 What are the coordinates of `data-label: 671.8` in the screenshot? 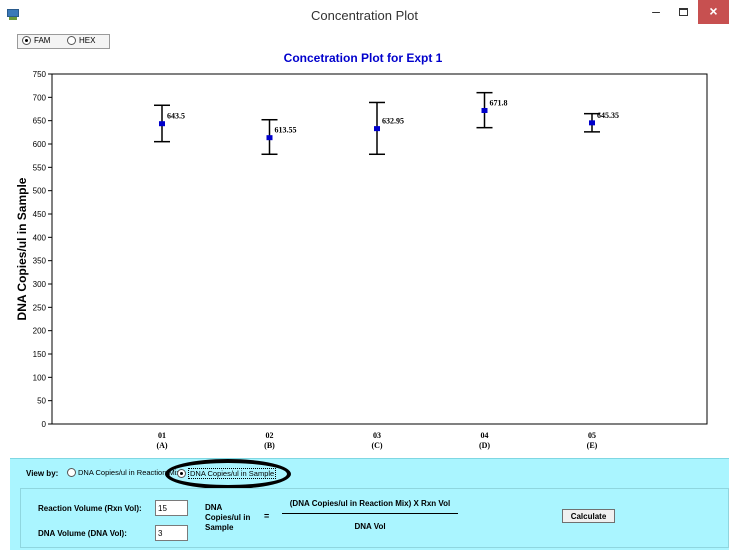 It's located at (499, 102).